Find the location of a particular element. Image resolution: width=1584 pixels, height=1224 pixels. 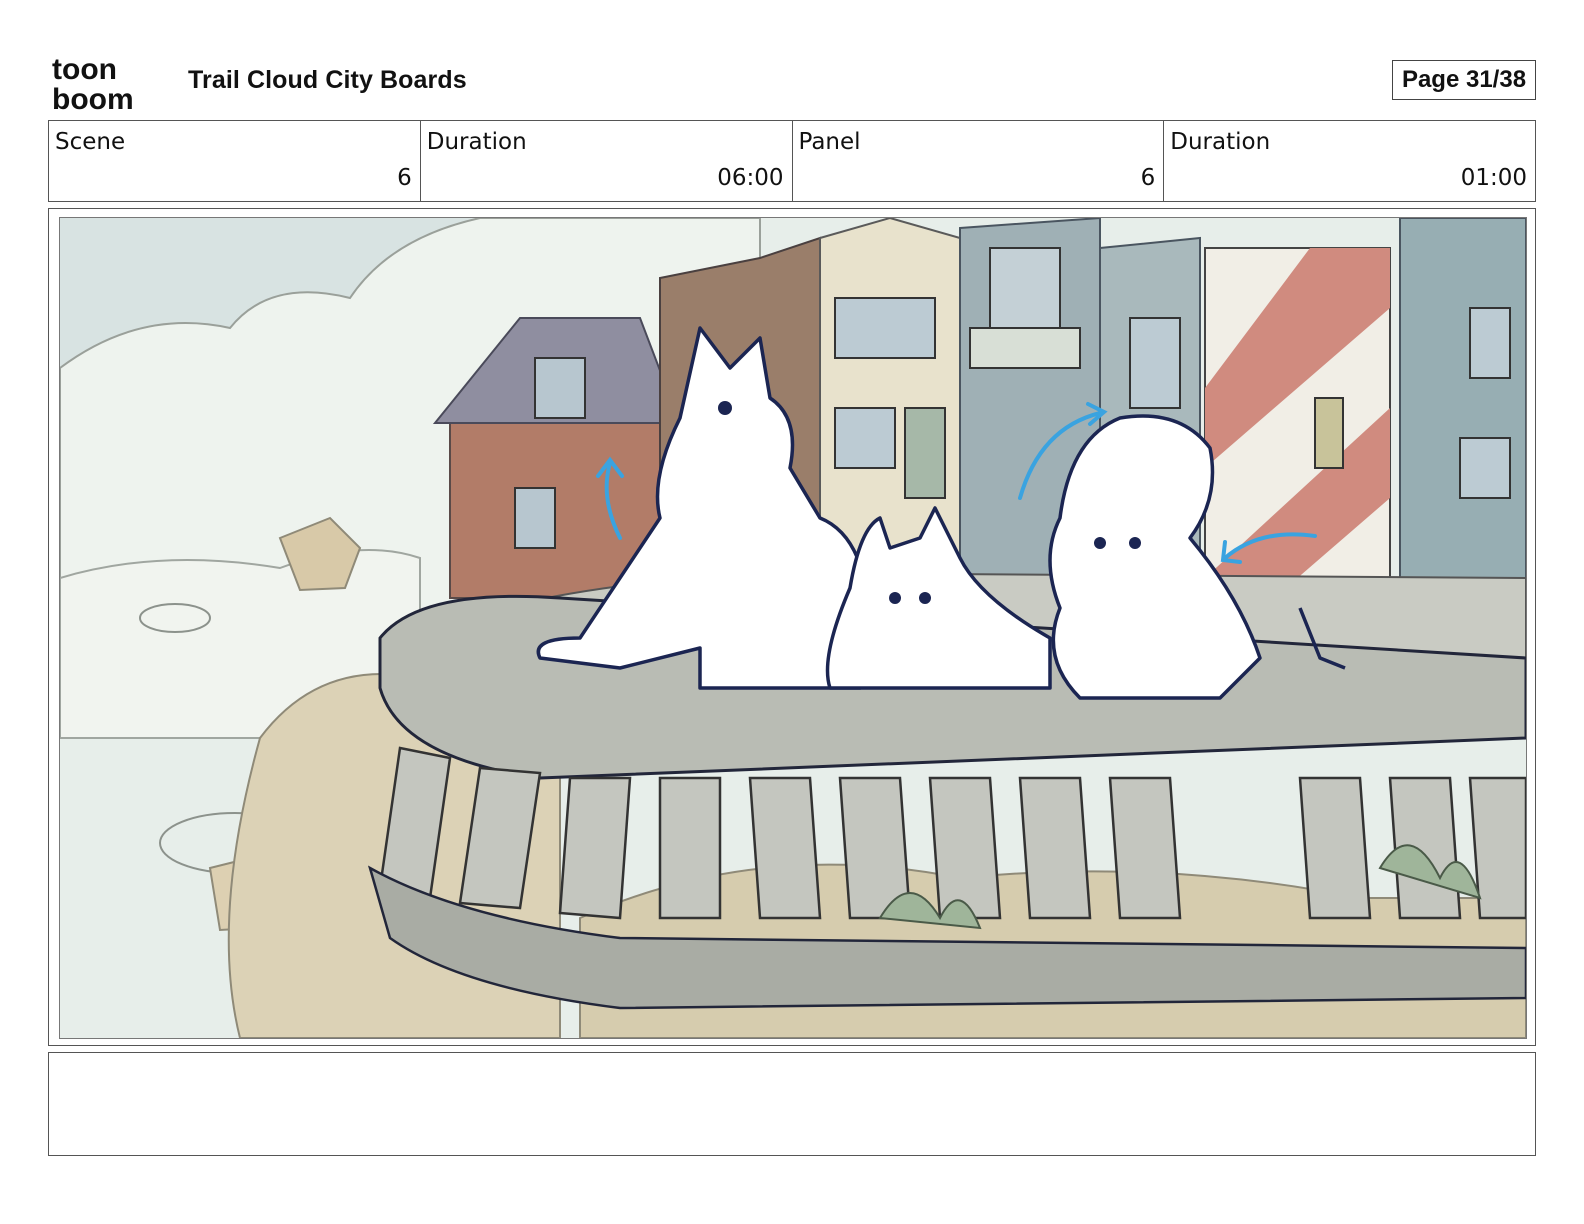

panel-value: 6 is located at coordinates (1148, 178).